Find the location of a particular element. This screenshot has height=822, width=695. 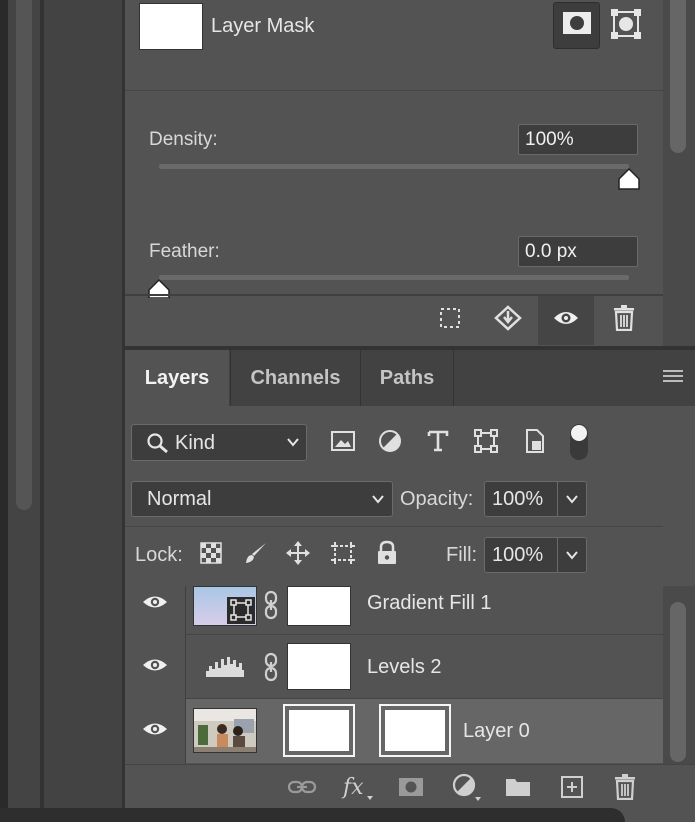

load-selection-button is located at coordinates (450, 320).